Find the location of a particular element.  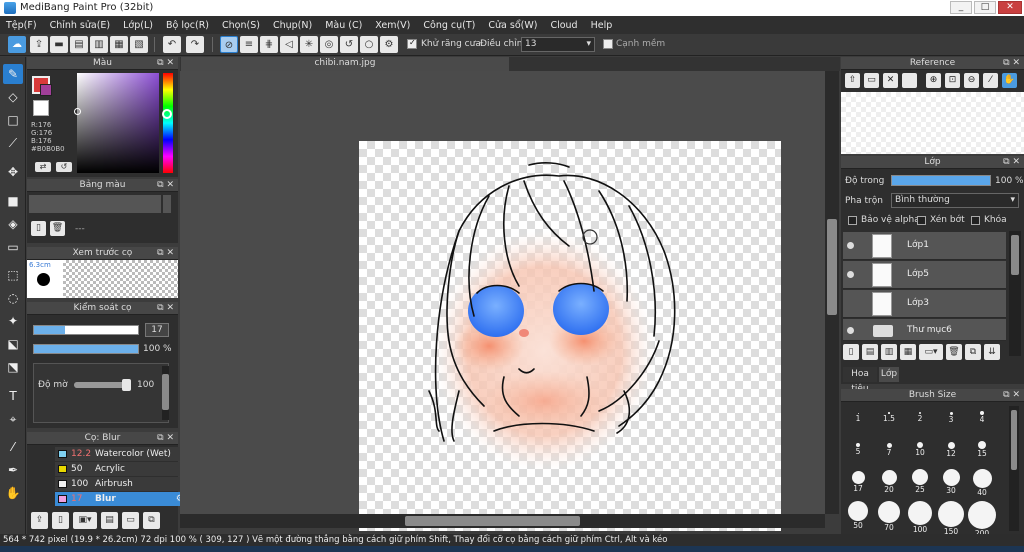

brush-size-option: 2 is located at coordinates (920, 419).